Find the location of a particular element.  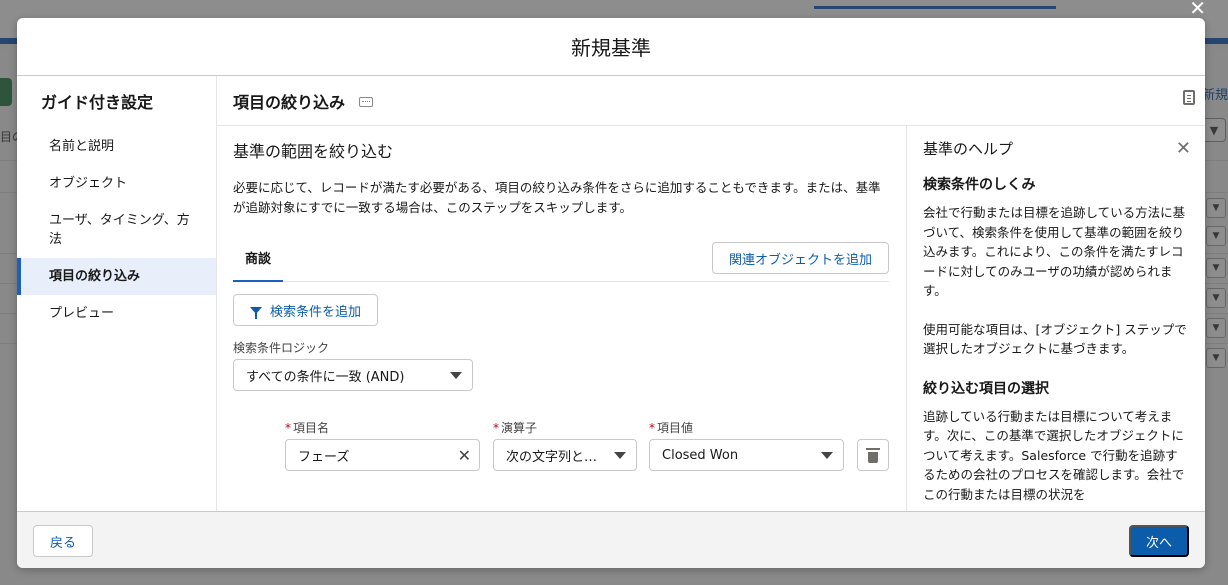

delete-condition-button is located at coordinates (873, 455).